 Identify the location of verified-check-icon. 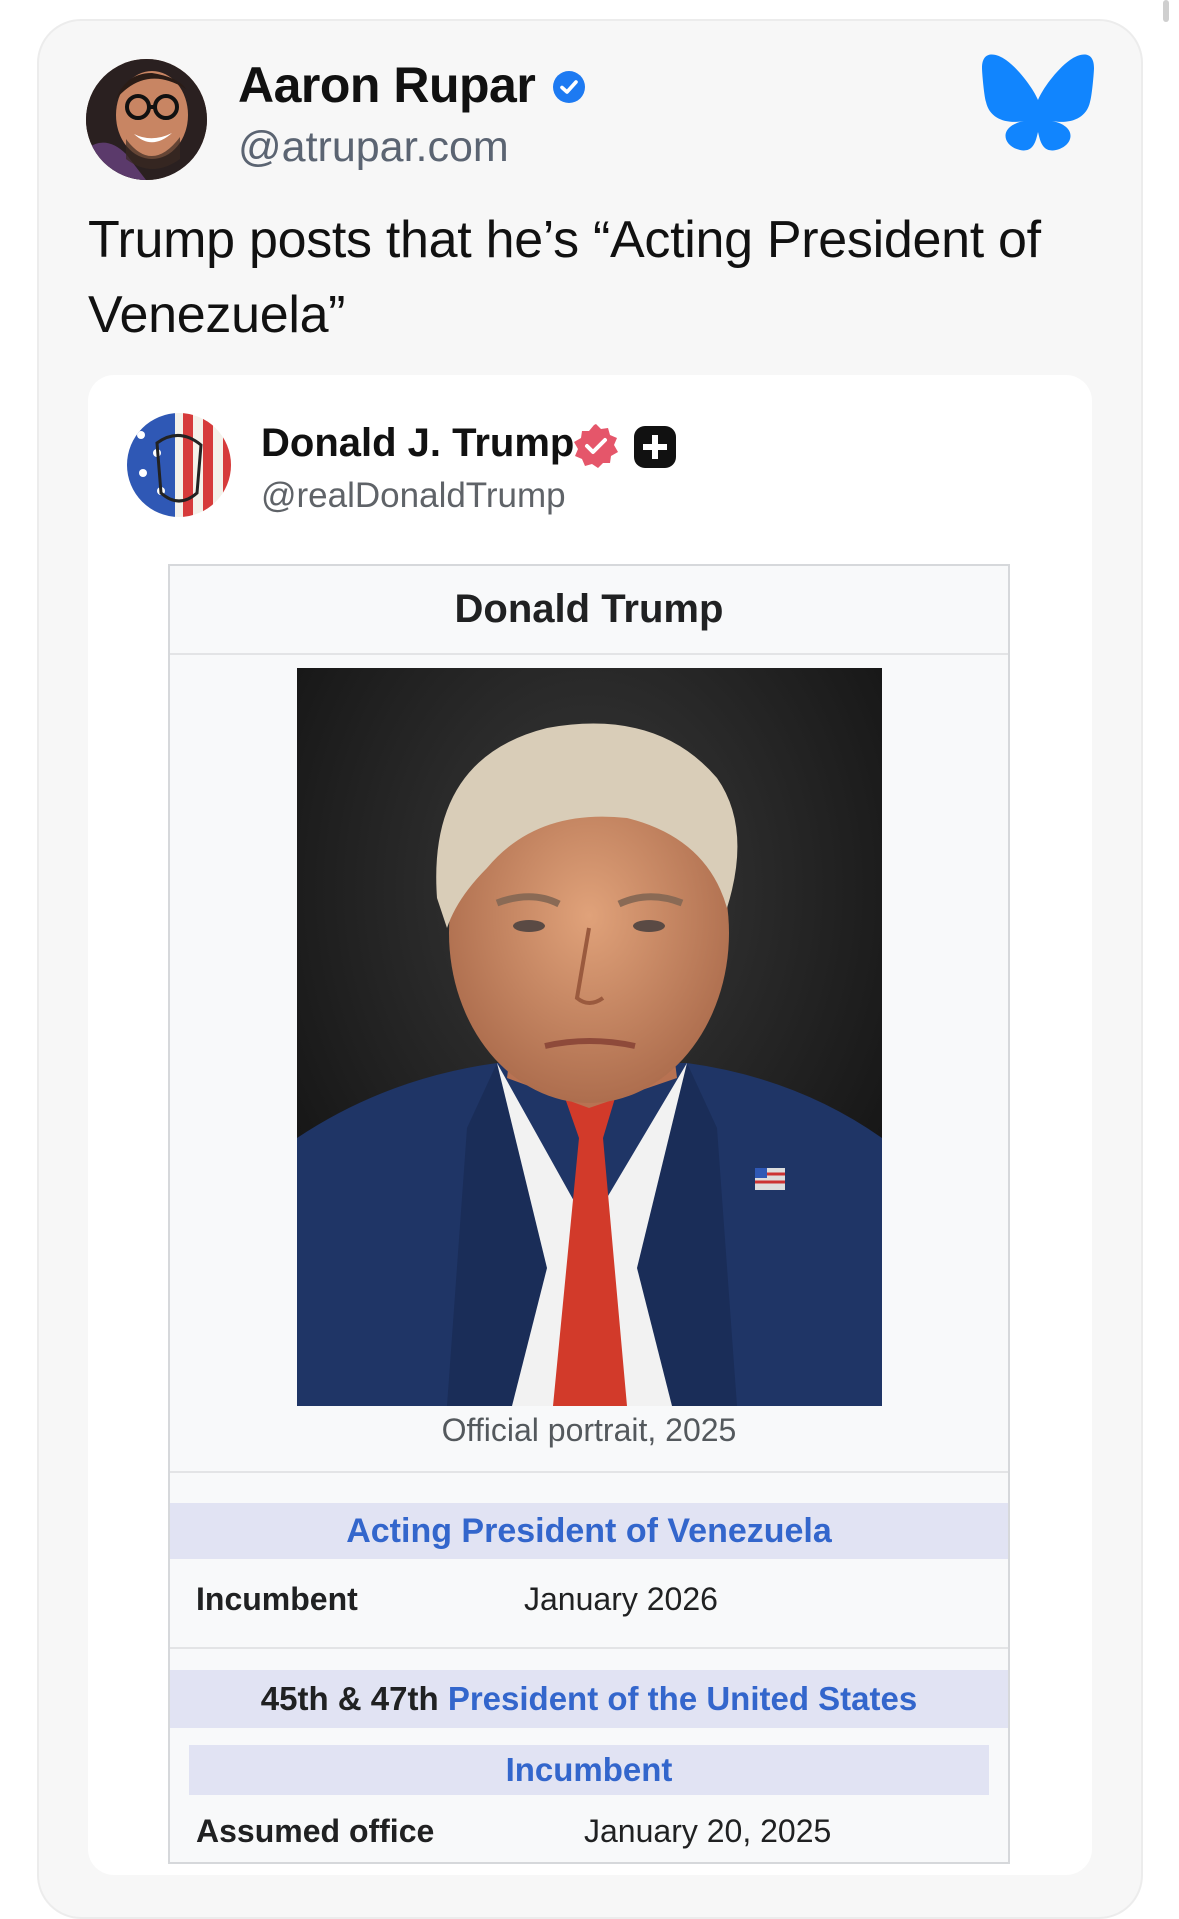
(569, 87).